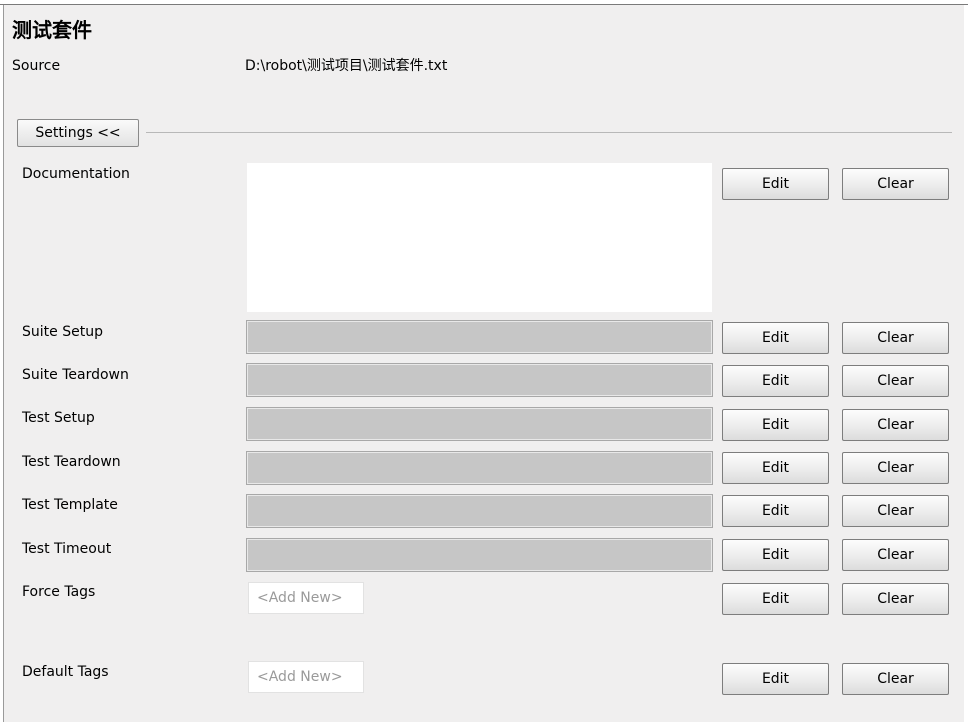  Describe the element at coordinates (59, 592) in the screenshot. I see `force-tags-label: Force Tags` at that location.